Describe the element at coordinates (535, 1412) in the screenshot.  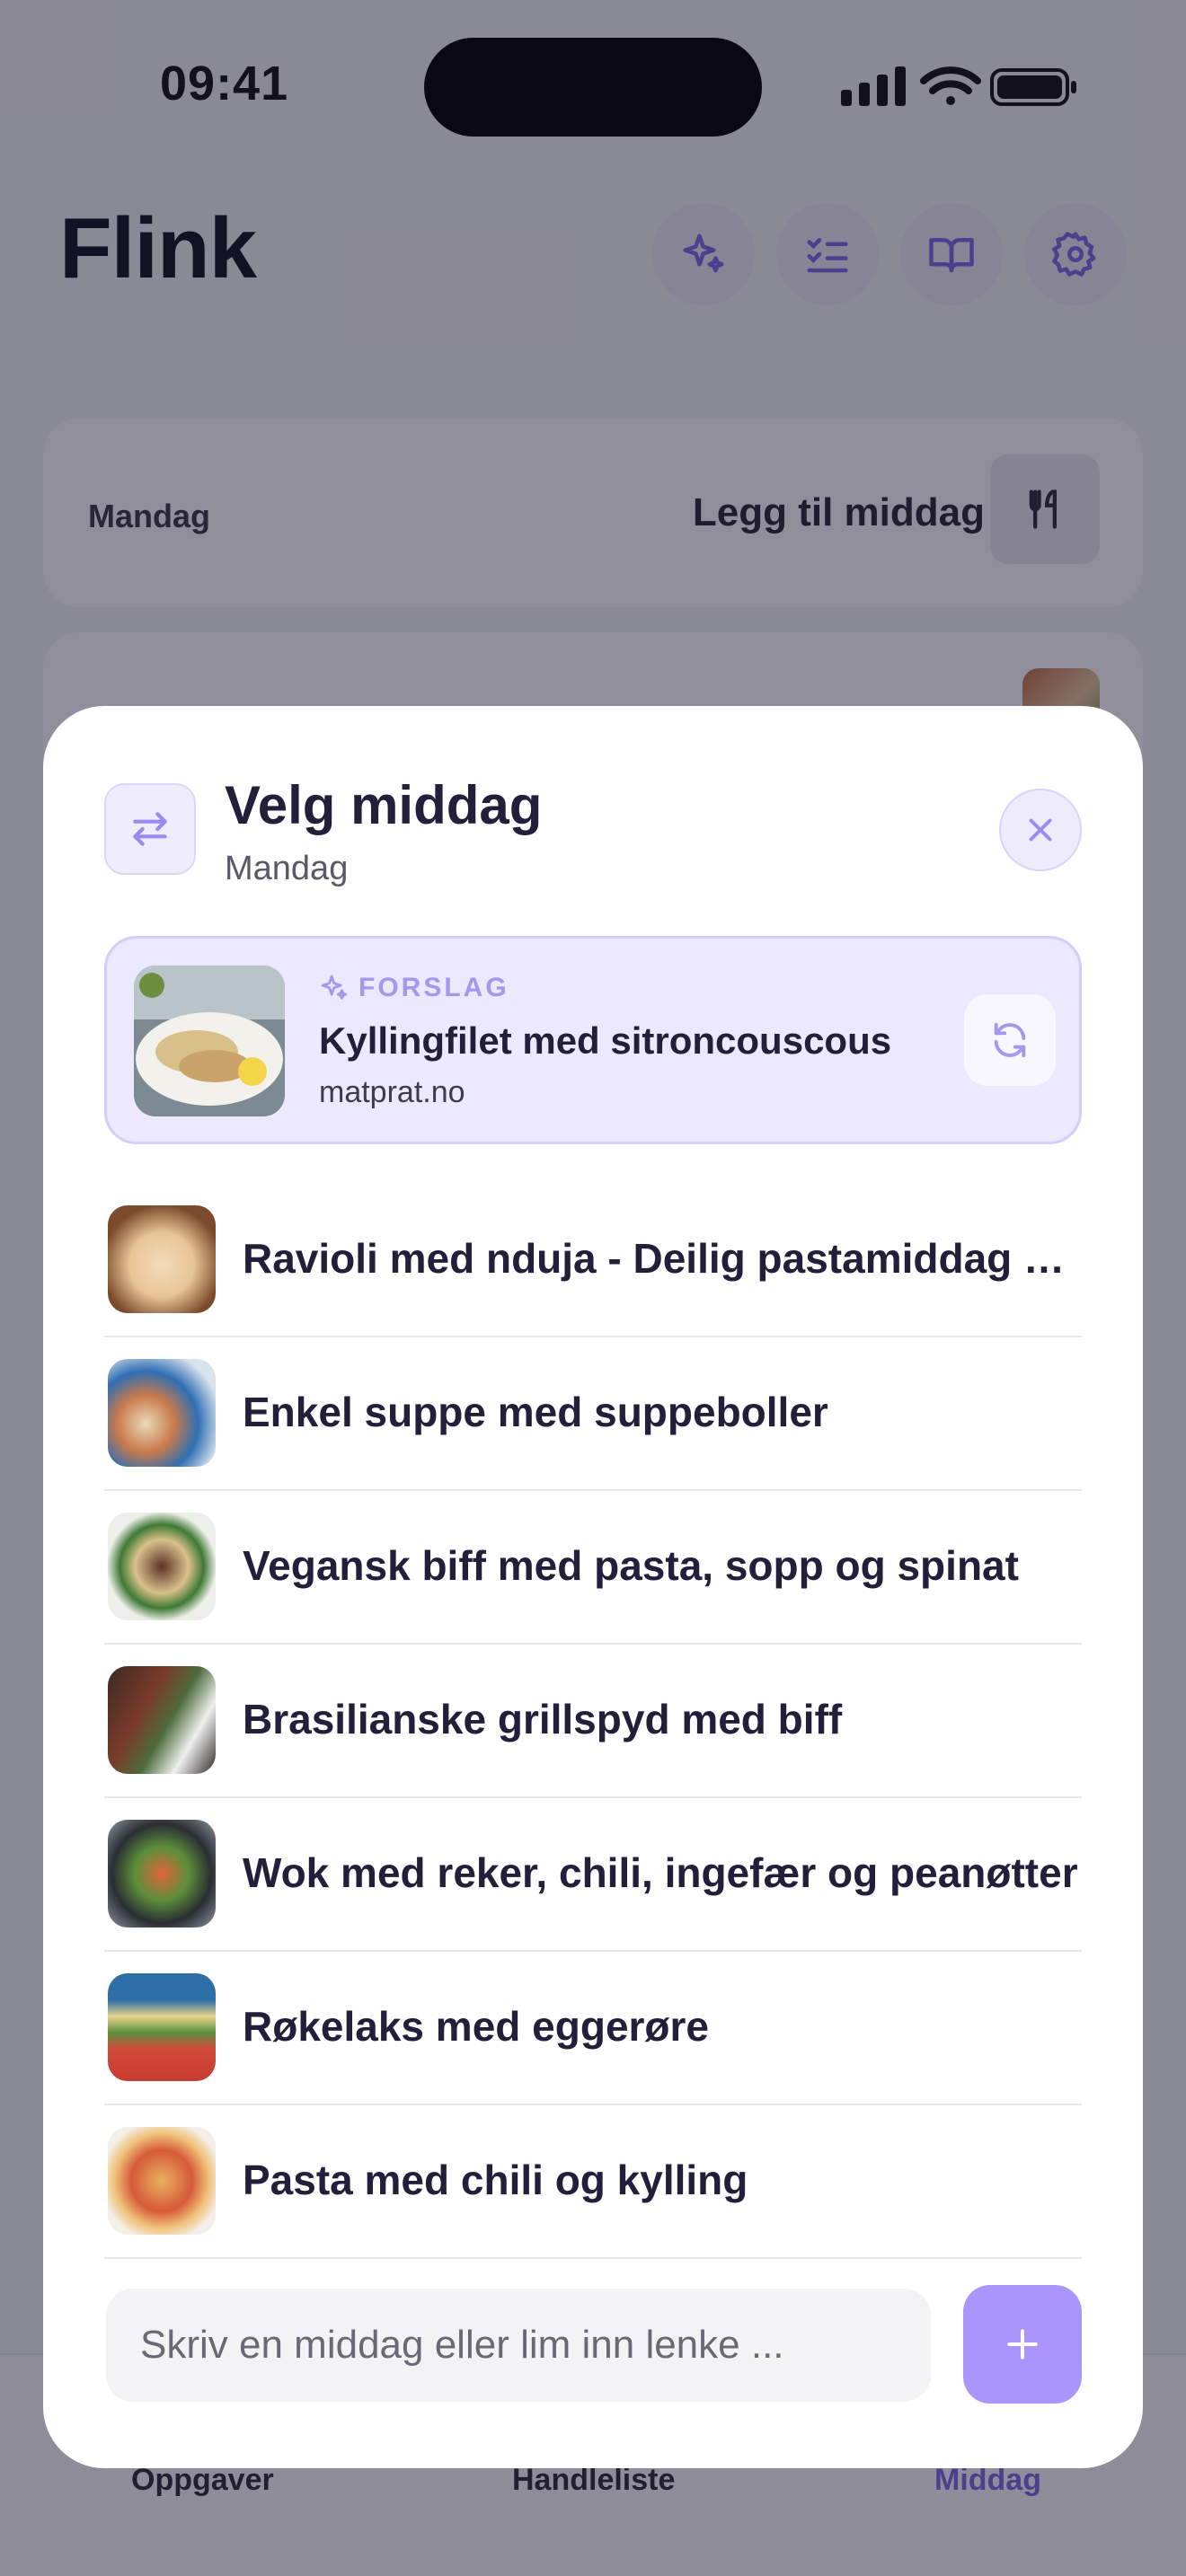
I see `recipe-name: Enkel suppe med suppeboller` at that location.